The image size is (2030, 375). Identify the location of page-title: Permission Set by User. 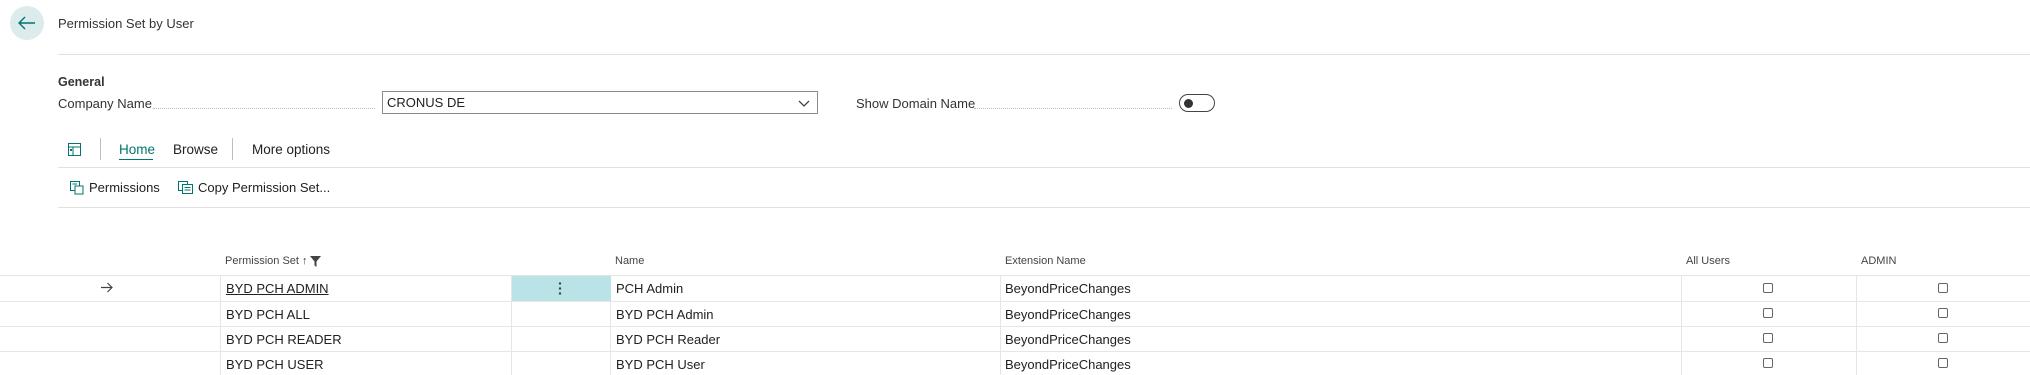
(126, 23).